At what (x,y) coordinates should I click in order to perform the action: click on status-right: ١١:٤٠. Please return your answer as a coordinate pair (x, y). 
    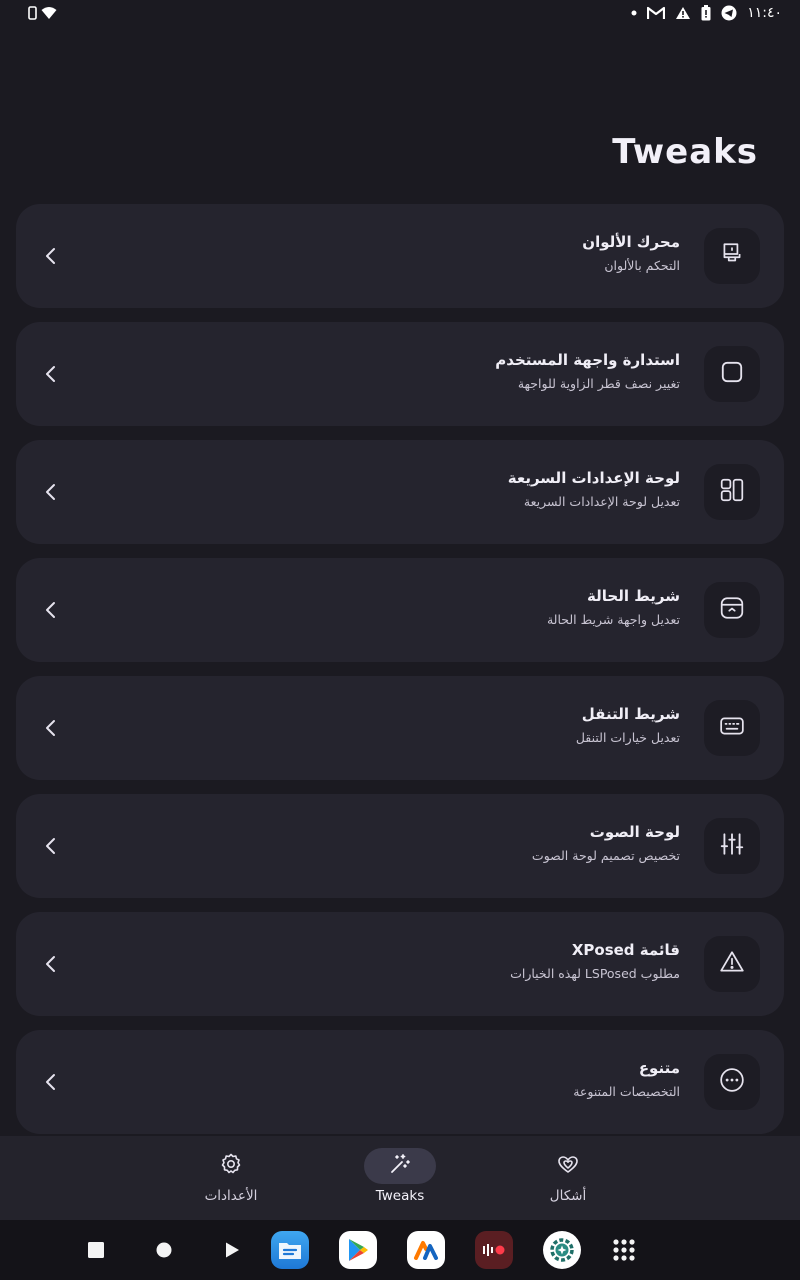
    Looking at the image, I should click on (706, 13).